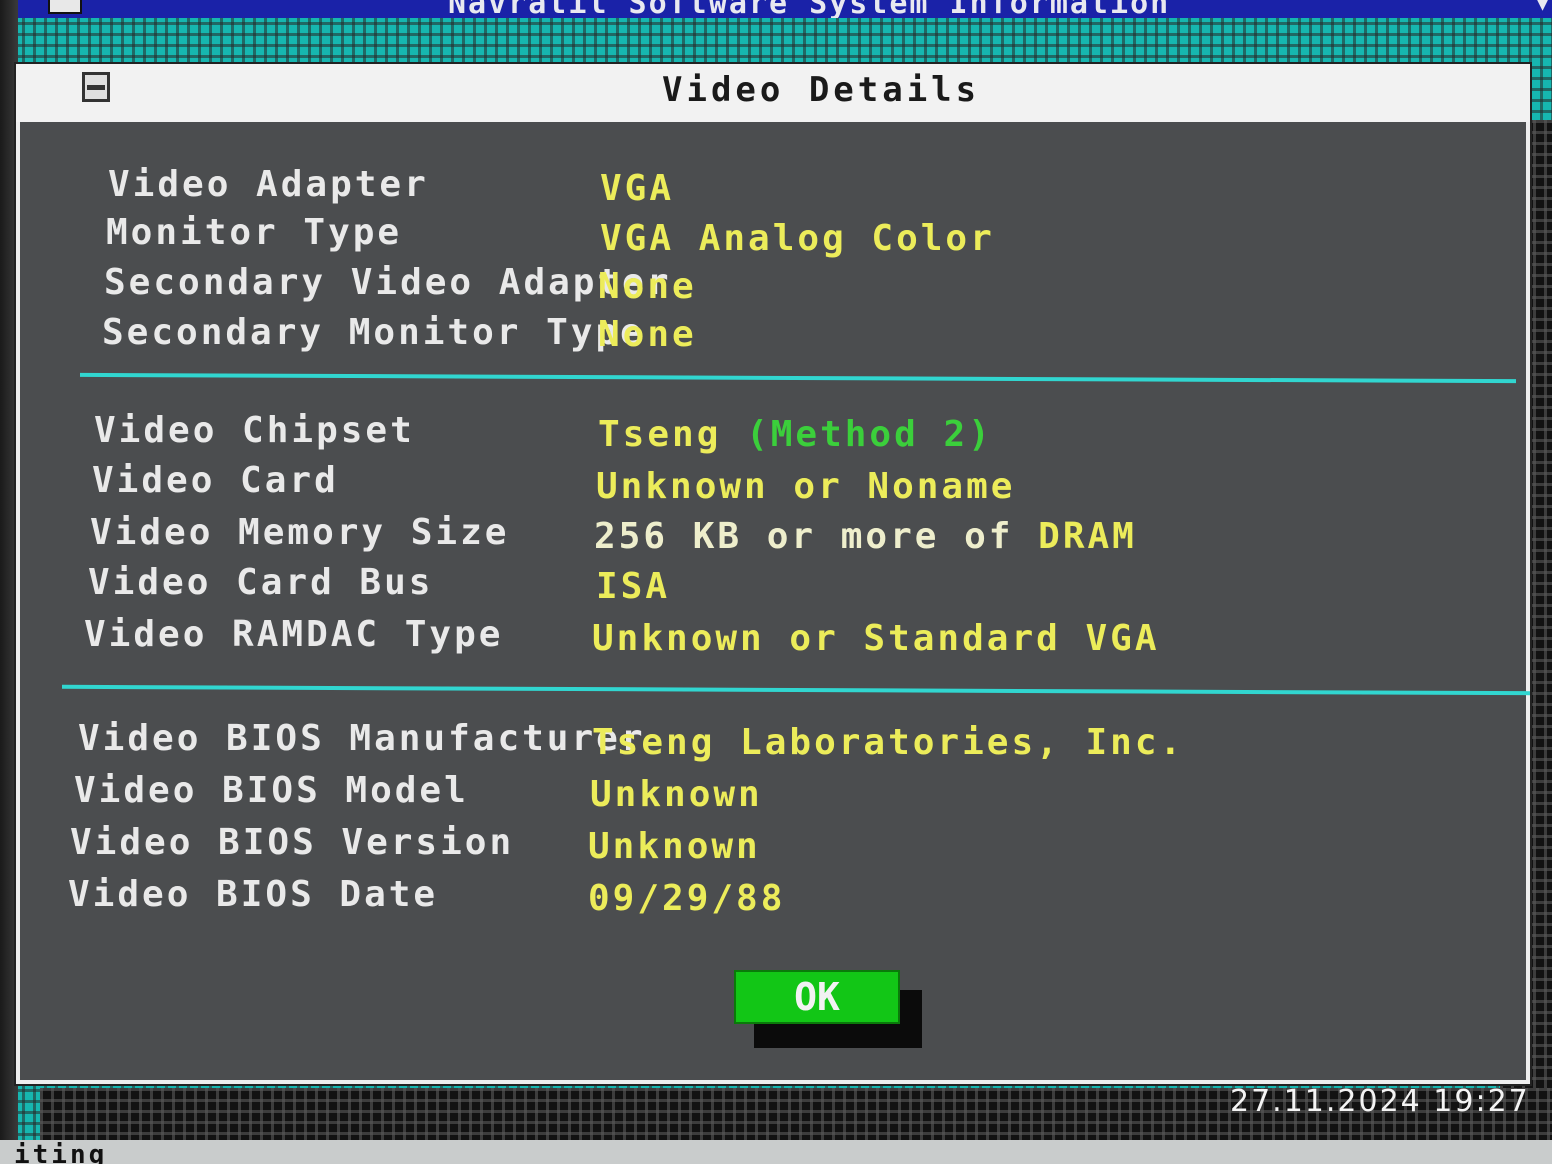 This screenshot has height=1164, width=1552. I want to click on value-video-bios-manufacturer: Tseng Laboratories, Inc., so click(888, 742).